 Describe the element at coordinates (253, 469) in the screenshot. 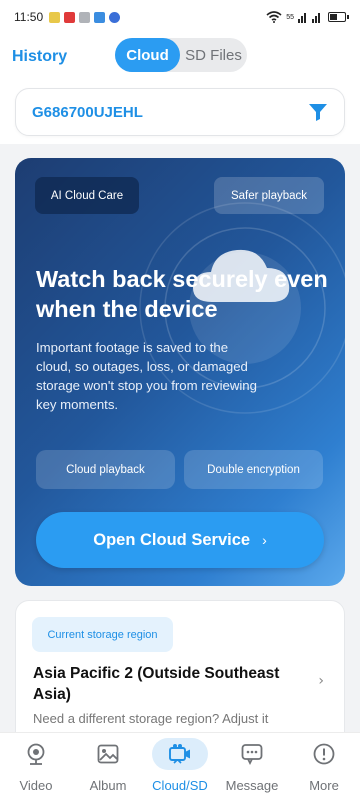

I see `feature-double-encryption: Double encryption` at that location.